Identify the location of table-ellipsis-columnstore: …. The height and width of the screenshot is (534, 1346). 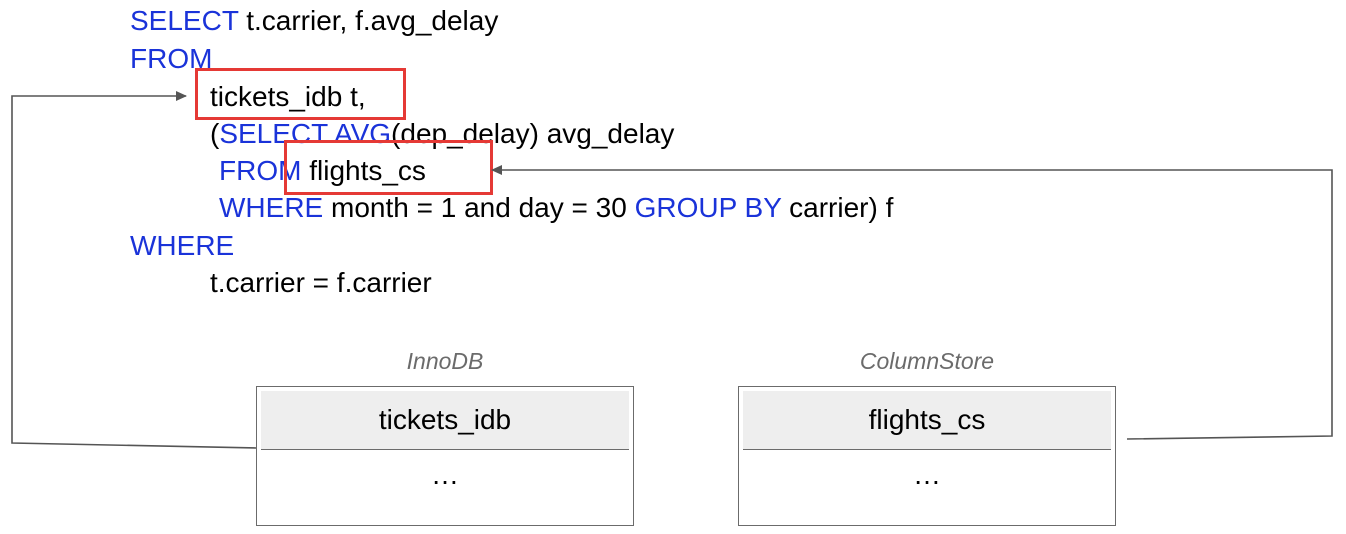
(927, 474).